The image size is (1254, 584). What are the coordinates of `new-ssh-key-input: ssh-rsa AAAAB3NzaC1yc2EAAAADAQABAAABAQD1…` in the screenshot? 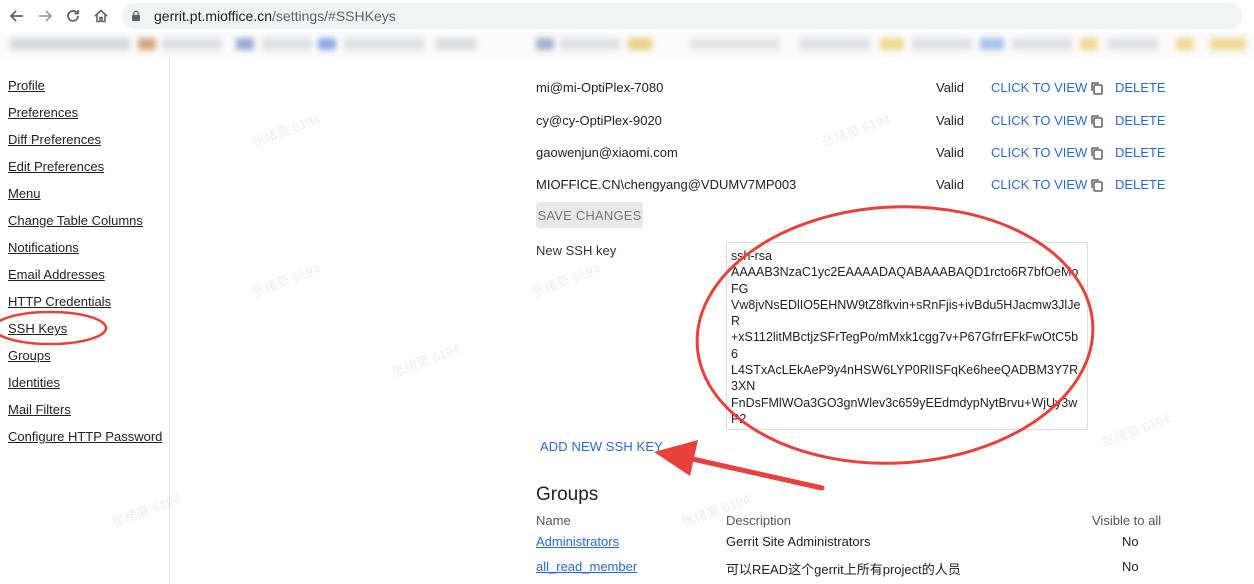 It's located at (907, 336).